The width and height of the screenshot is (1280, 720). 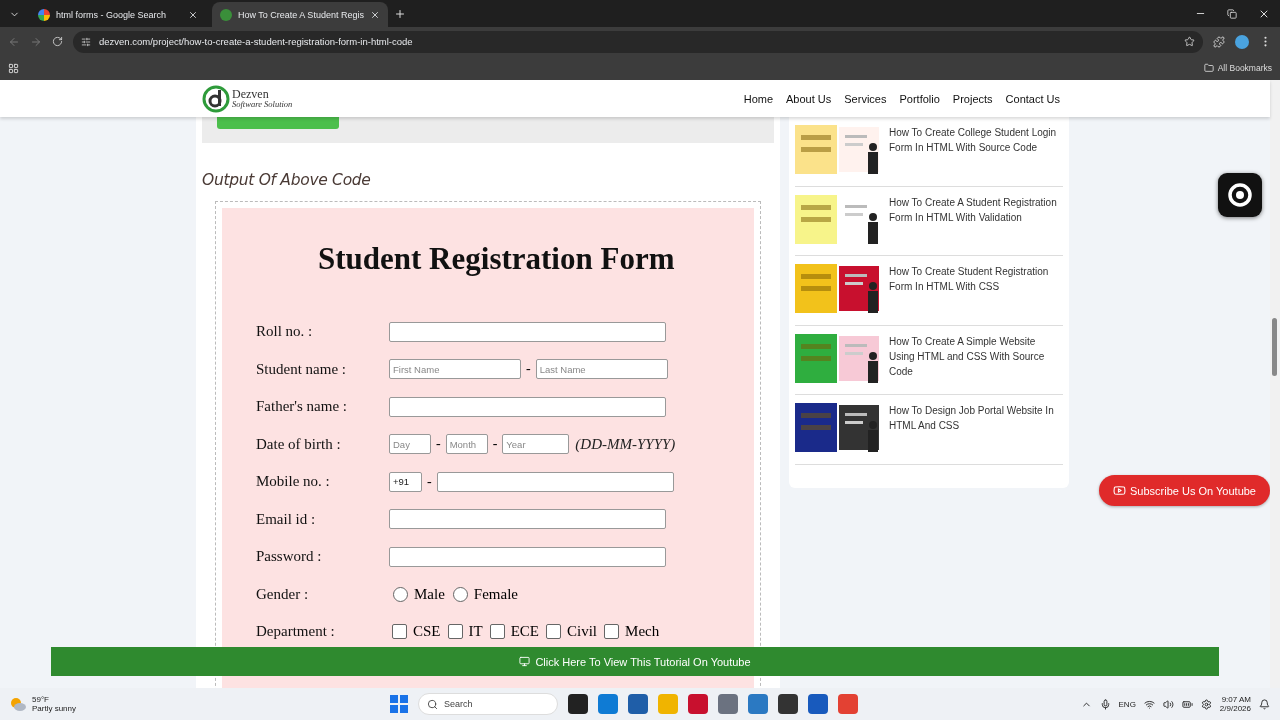 I want to click on related-post: How To Create Student Registration Form In HTML With CSS, so click(x=929, y=291).